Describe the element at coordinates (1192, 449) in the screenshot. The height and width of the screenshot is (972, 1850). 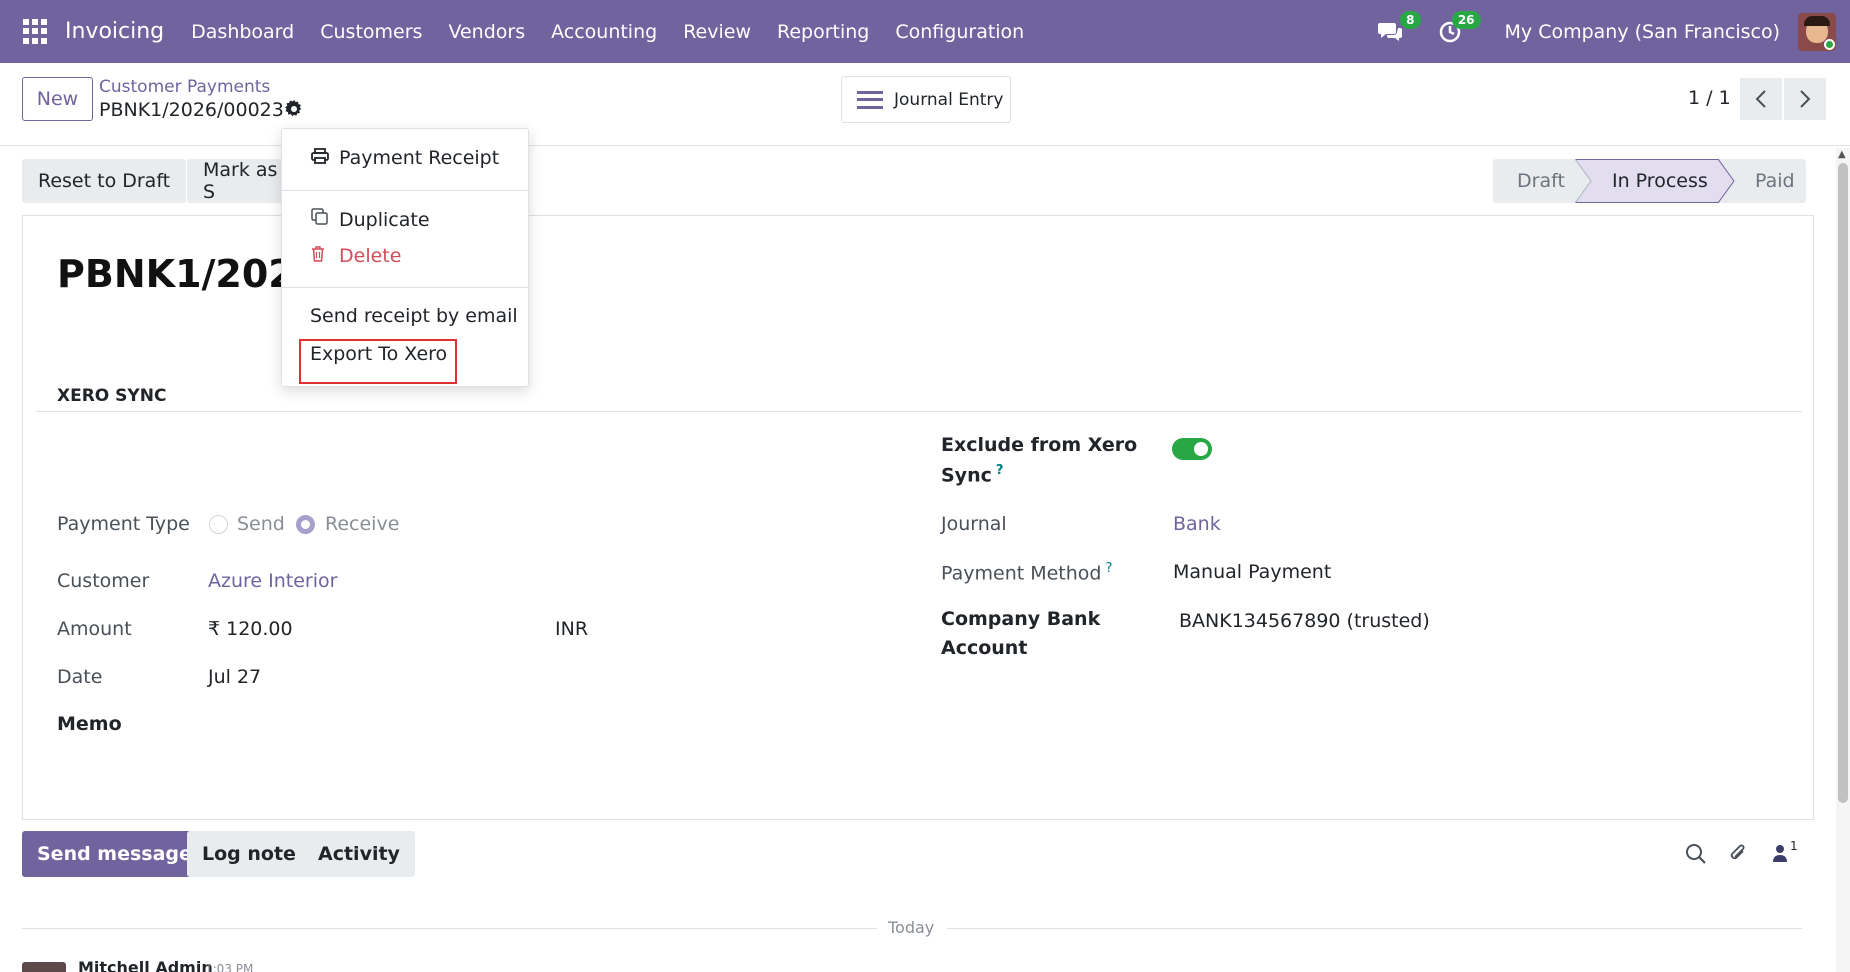
I see `exclude-xero-toggle` at that location.